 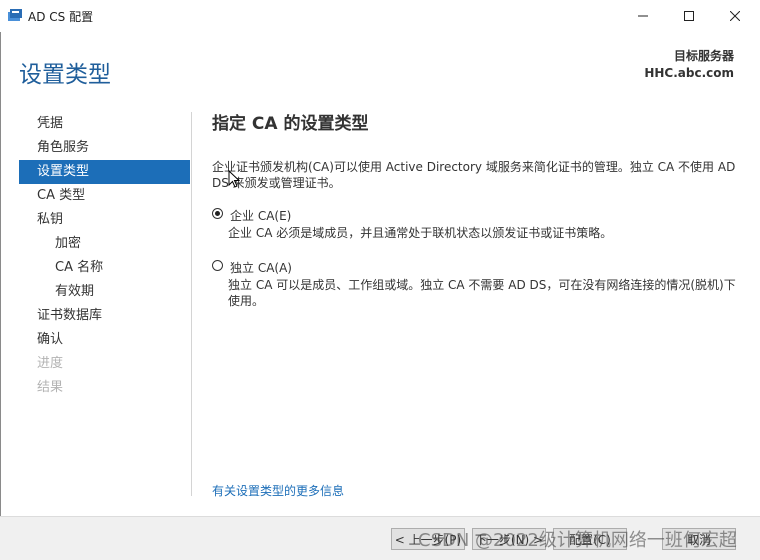 What do you see at coordinates (577, 540) in the screenshot?
I see `csdn-watermark: CSDN @2022级计算机网络一班何宏超` at bounding box center [577, 540].